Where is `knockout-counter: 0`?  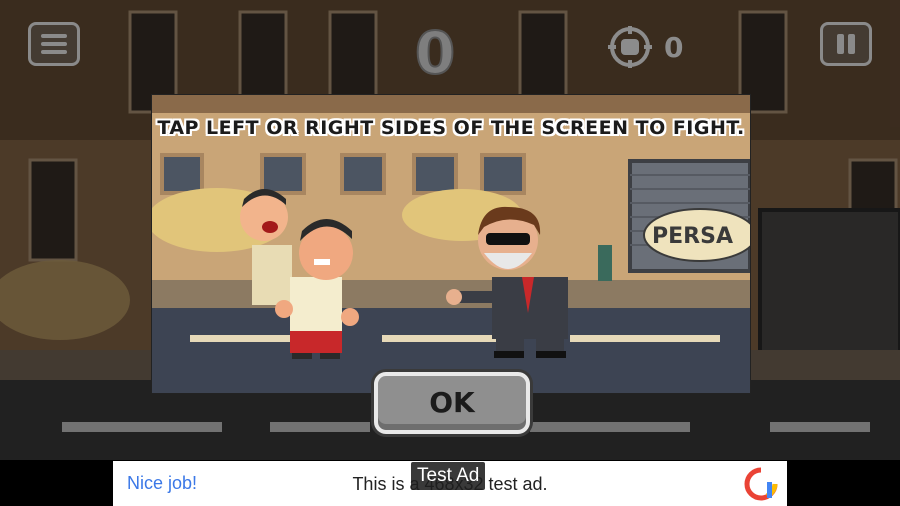
knockout-counter: 0 is located at coordinates (643, 47).